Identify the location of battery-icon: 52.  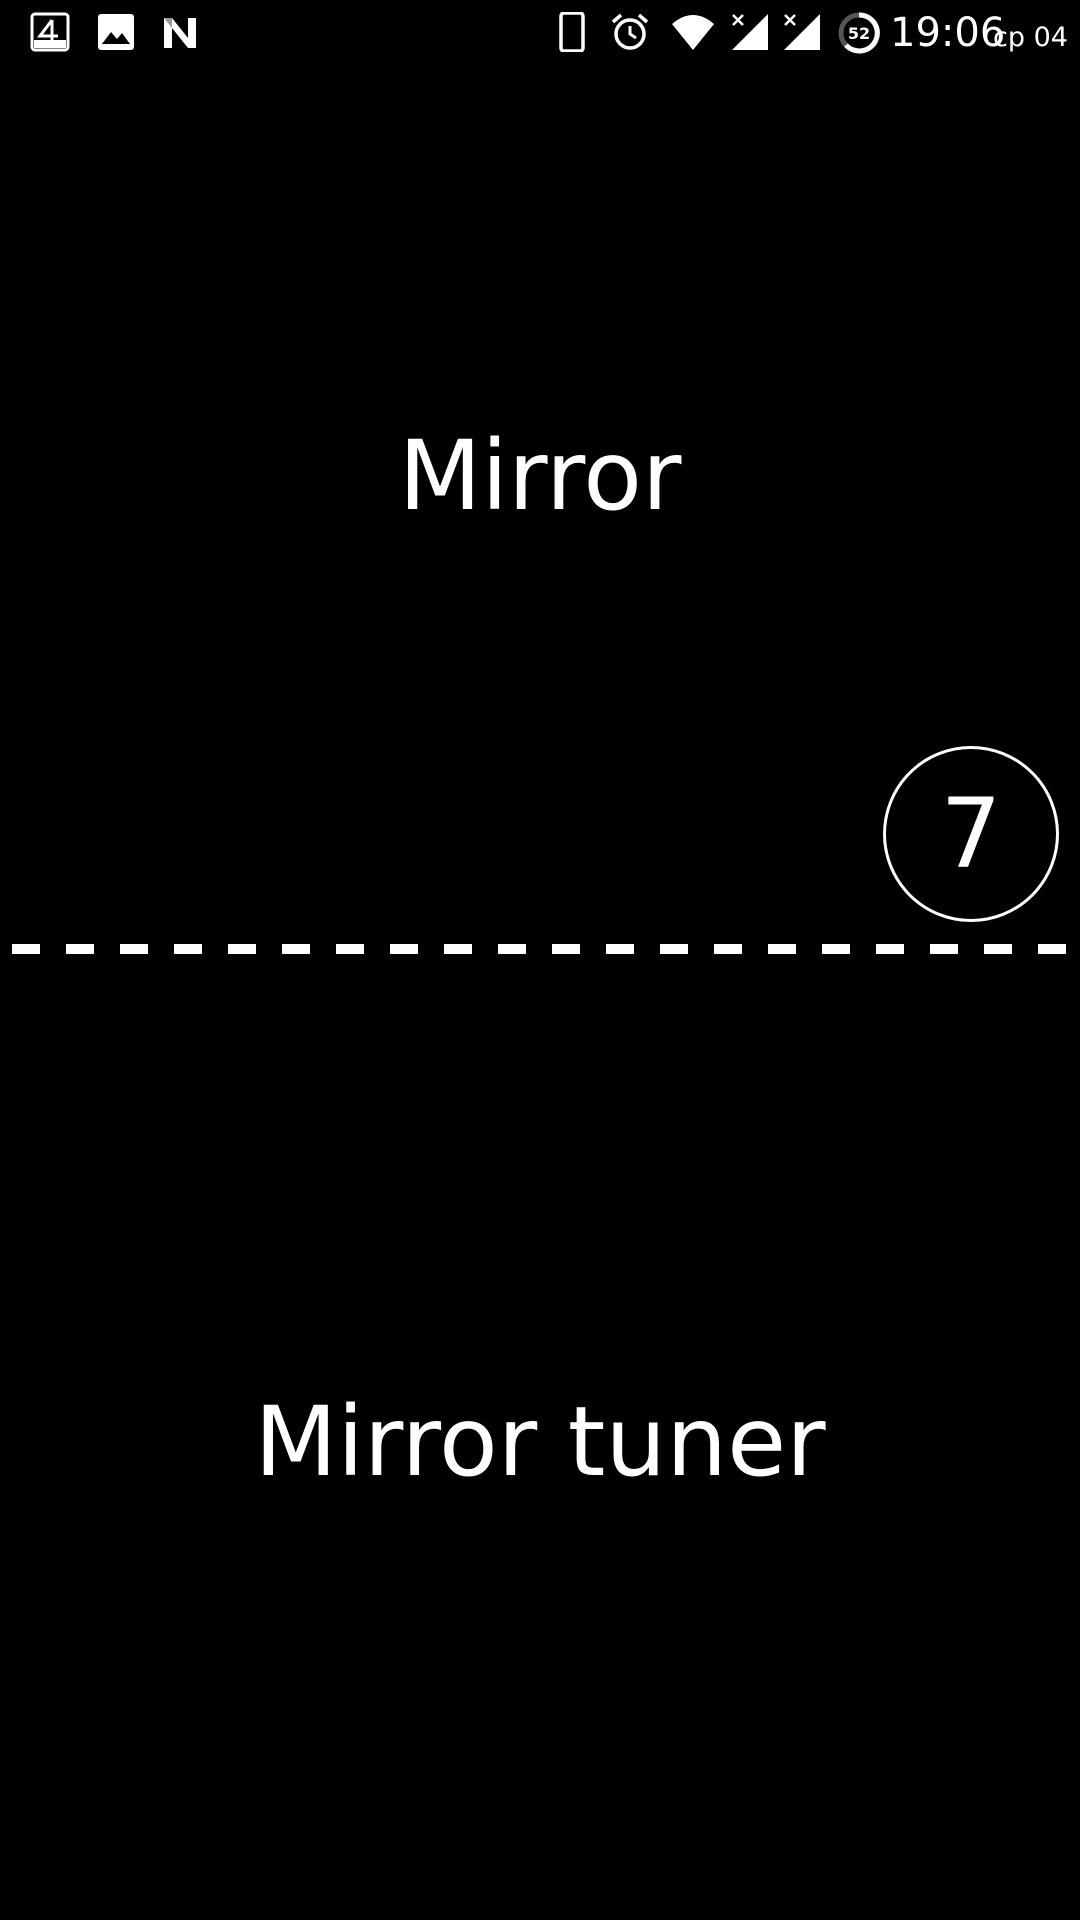
(859, 33).